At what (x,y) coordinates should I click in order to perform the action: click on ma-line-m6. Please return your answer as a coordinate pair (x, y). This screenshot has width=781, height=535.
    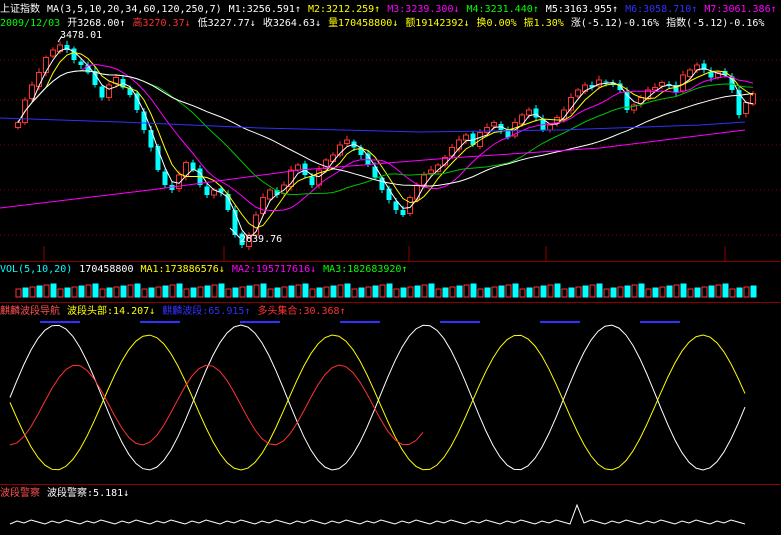
    Looking at the image, I should click on (373, 125).